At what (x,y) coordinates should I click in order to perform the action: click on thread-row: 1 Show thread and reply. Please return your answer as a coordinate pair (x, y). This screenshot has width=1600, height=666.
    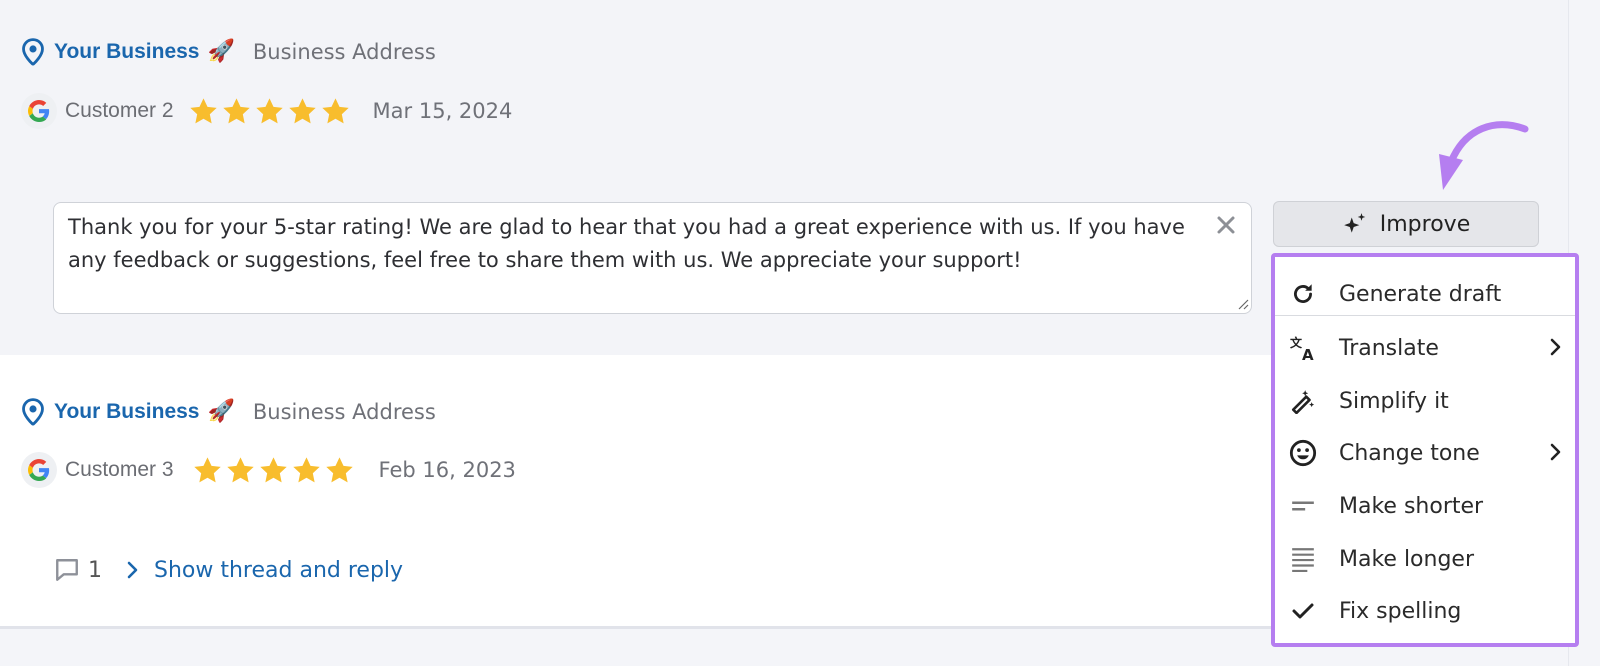
    Looking at the image, I should click on (228, 570).